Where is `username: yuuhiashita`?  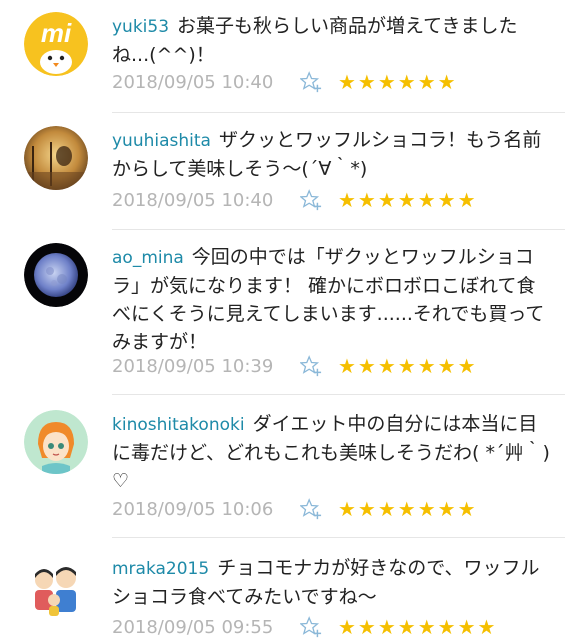 username: yuuhiashita is located at coordinates (161, 141).